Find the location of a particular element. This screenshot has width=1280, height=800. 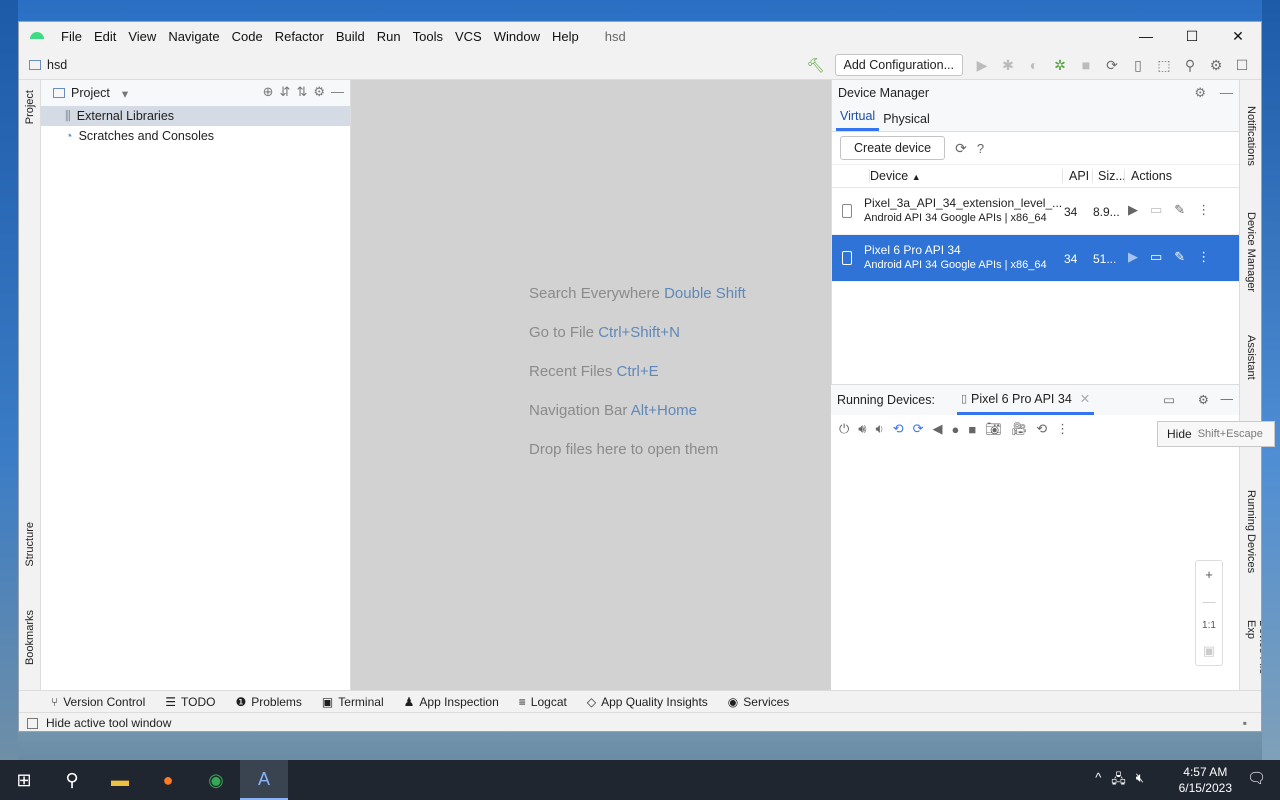

project-view-selector: Project is located at coordinates (90, 93).